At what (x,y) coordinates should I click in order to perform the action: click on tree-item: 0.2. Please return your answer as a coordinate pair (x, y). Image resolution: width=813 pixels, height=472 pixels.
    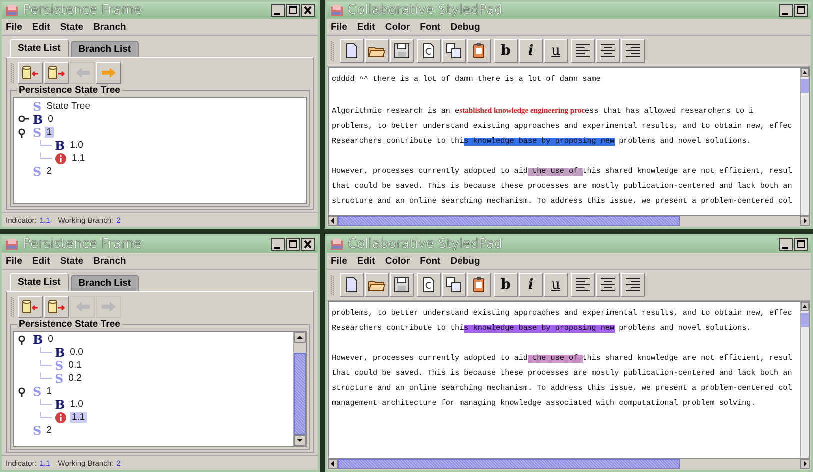
    Looking at the image, I should click on (75, 378).